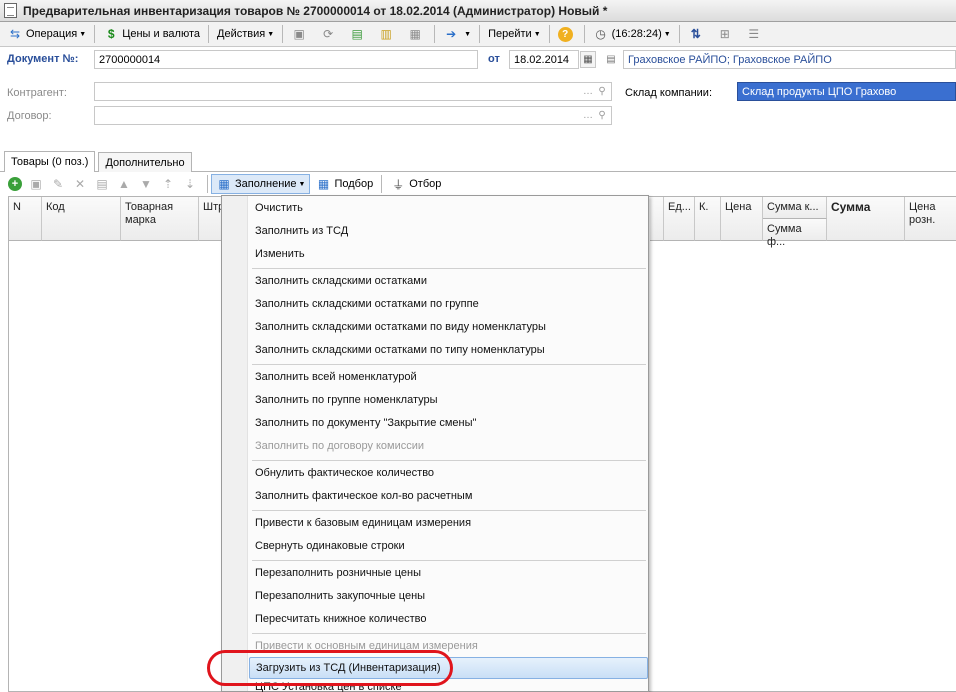 The height and width of the screenshot is (692, 956). What do you see at coordinates (514, 34) in the screenshot?
I see `goto-button: Перейти ▼` at bounding box center [514, 34].